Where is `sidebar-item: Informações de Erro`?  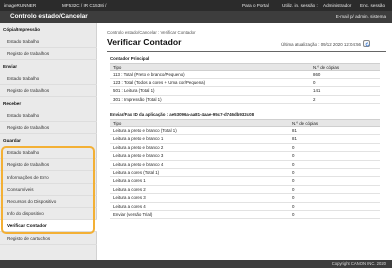
sidebar-item: Informações de Erro is located at coordinates (48, 178).